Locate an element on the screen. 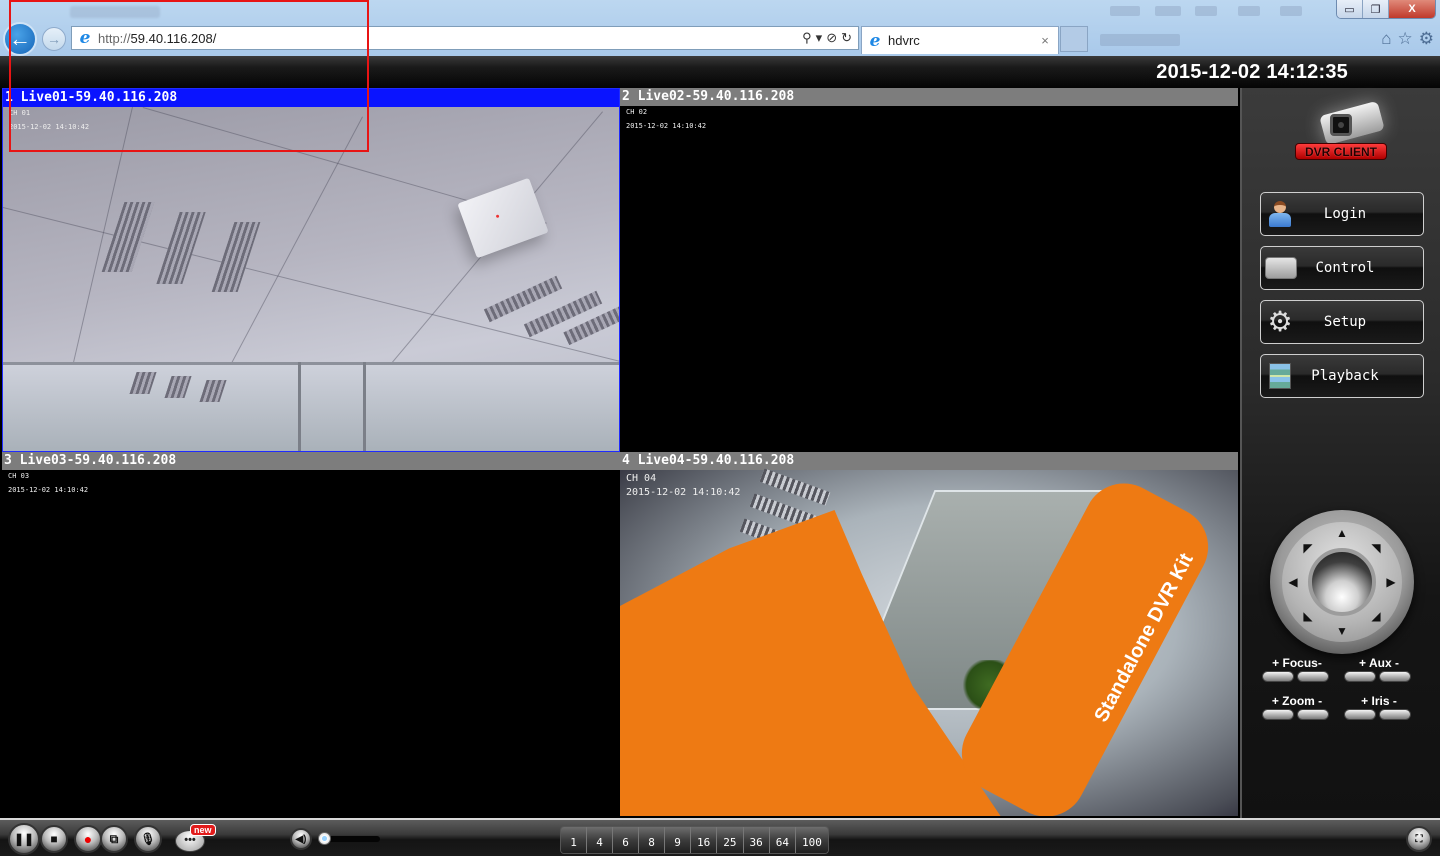 The image size is (1440, 856). restore-button: ❐ is located at coordinates (1376, 9).